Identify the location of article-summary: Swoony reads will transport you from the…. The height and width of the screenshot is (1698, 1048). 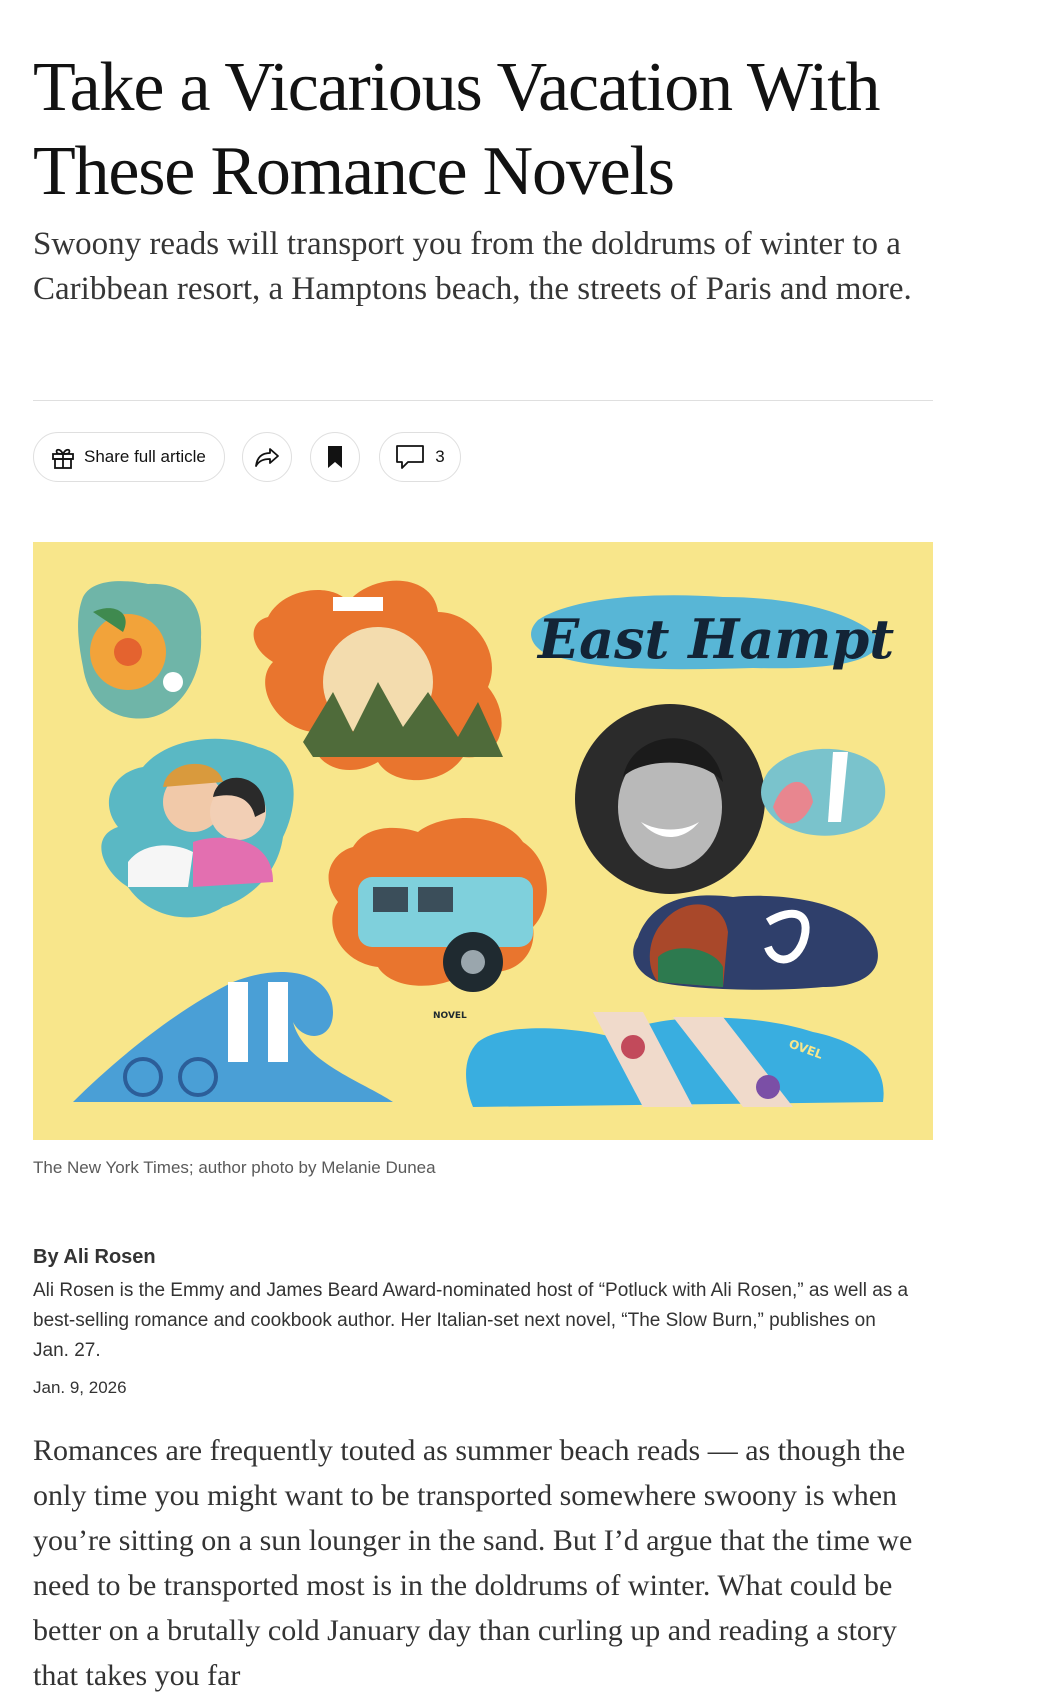
(472, 266).